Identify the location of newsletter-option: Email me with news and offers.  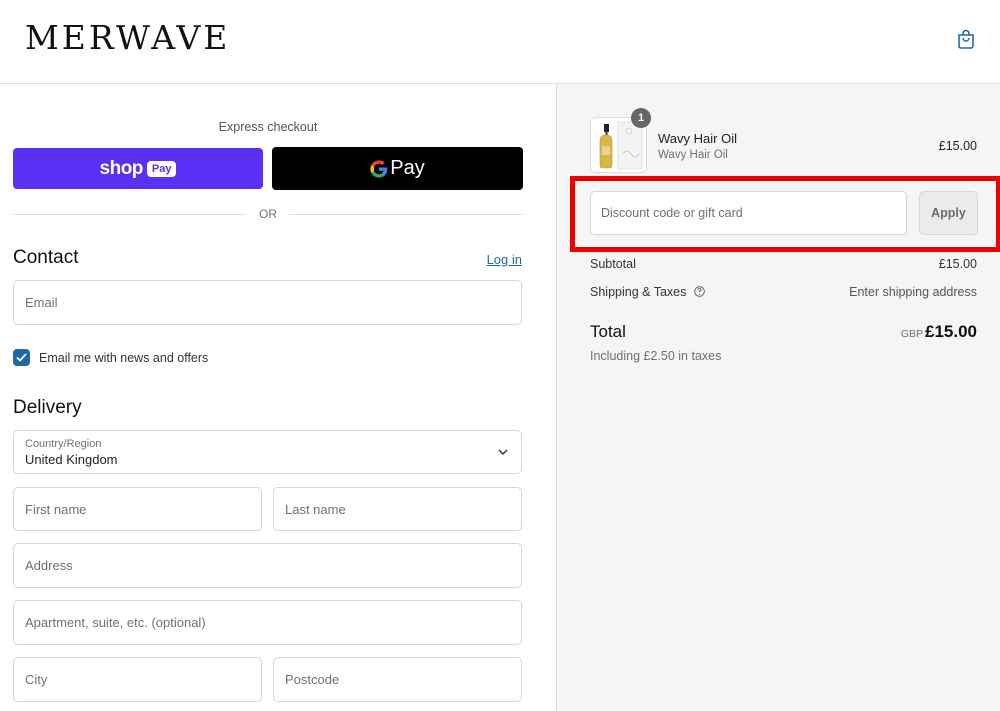
(110, 357).